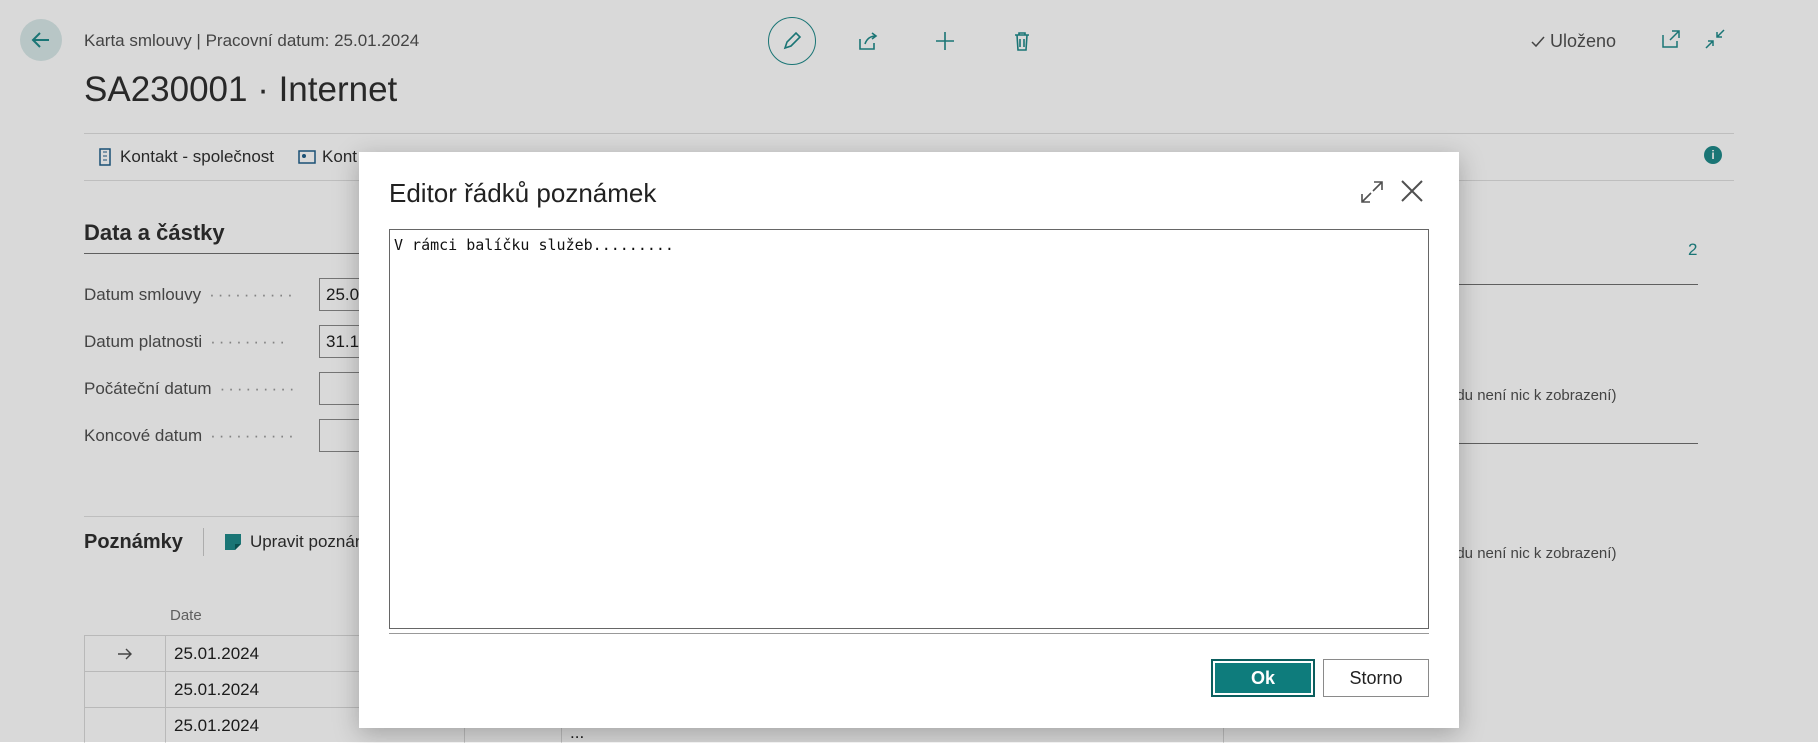  What do you see at coordinates (1372, 192) in the screenshot?
I see `expand-icon` at bounding box center [1372, 192].